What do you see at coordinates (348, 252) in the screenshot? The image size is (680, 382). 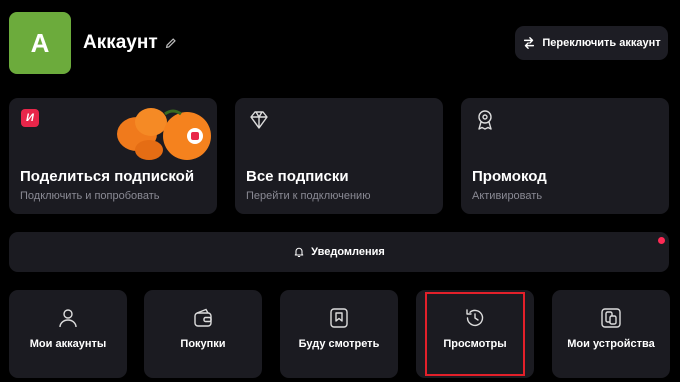 I see `notifications-label: Уведомления` at bounding box center [348, 252].